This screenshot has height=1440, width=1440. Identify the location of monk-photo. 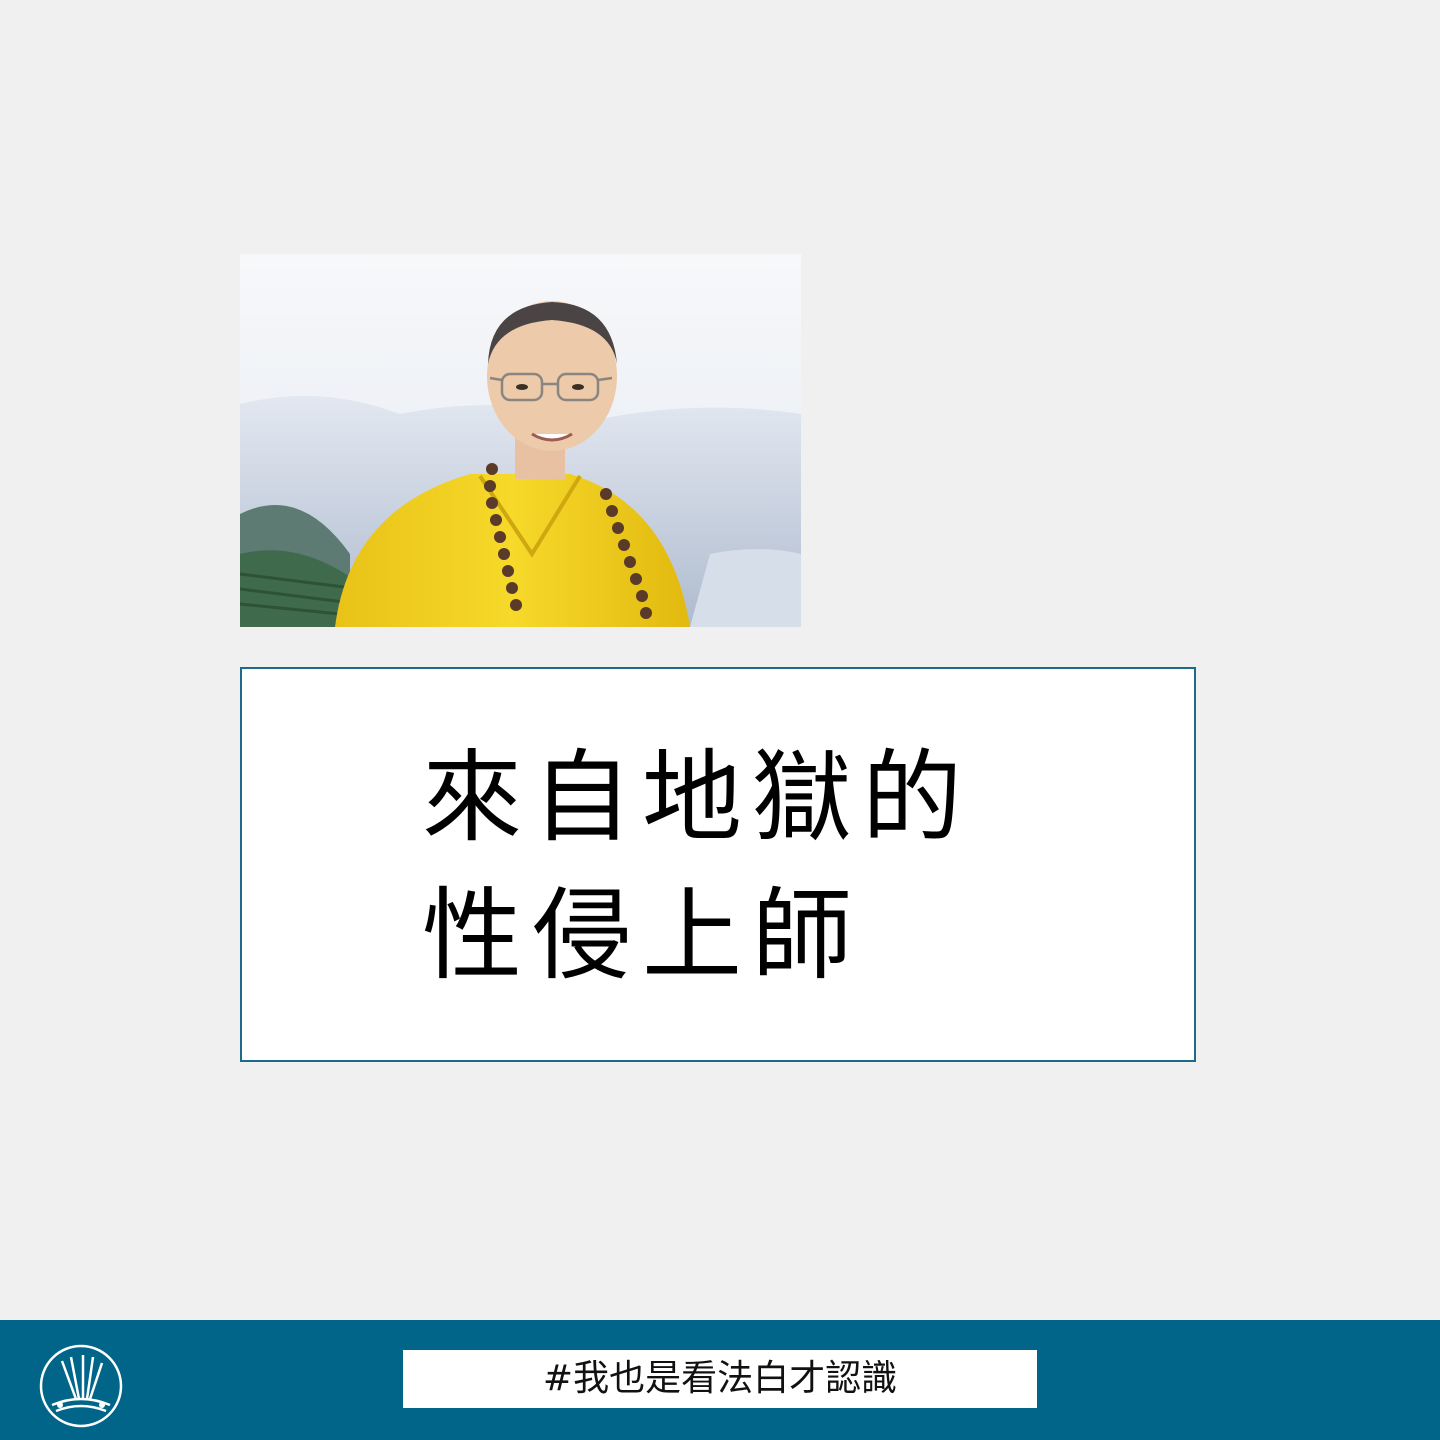
(520, 440).